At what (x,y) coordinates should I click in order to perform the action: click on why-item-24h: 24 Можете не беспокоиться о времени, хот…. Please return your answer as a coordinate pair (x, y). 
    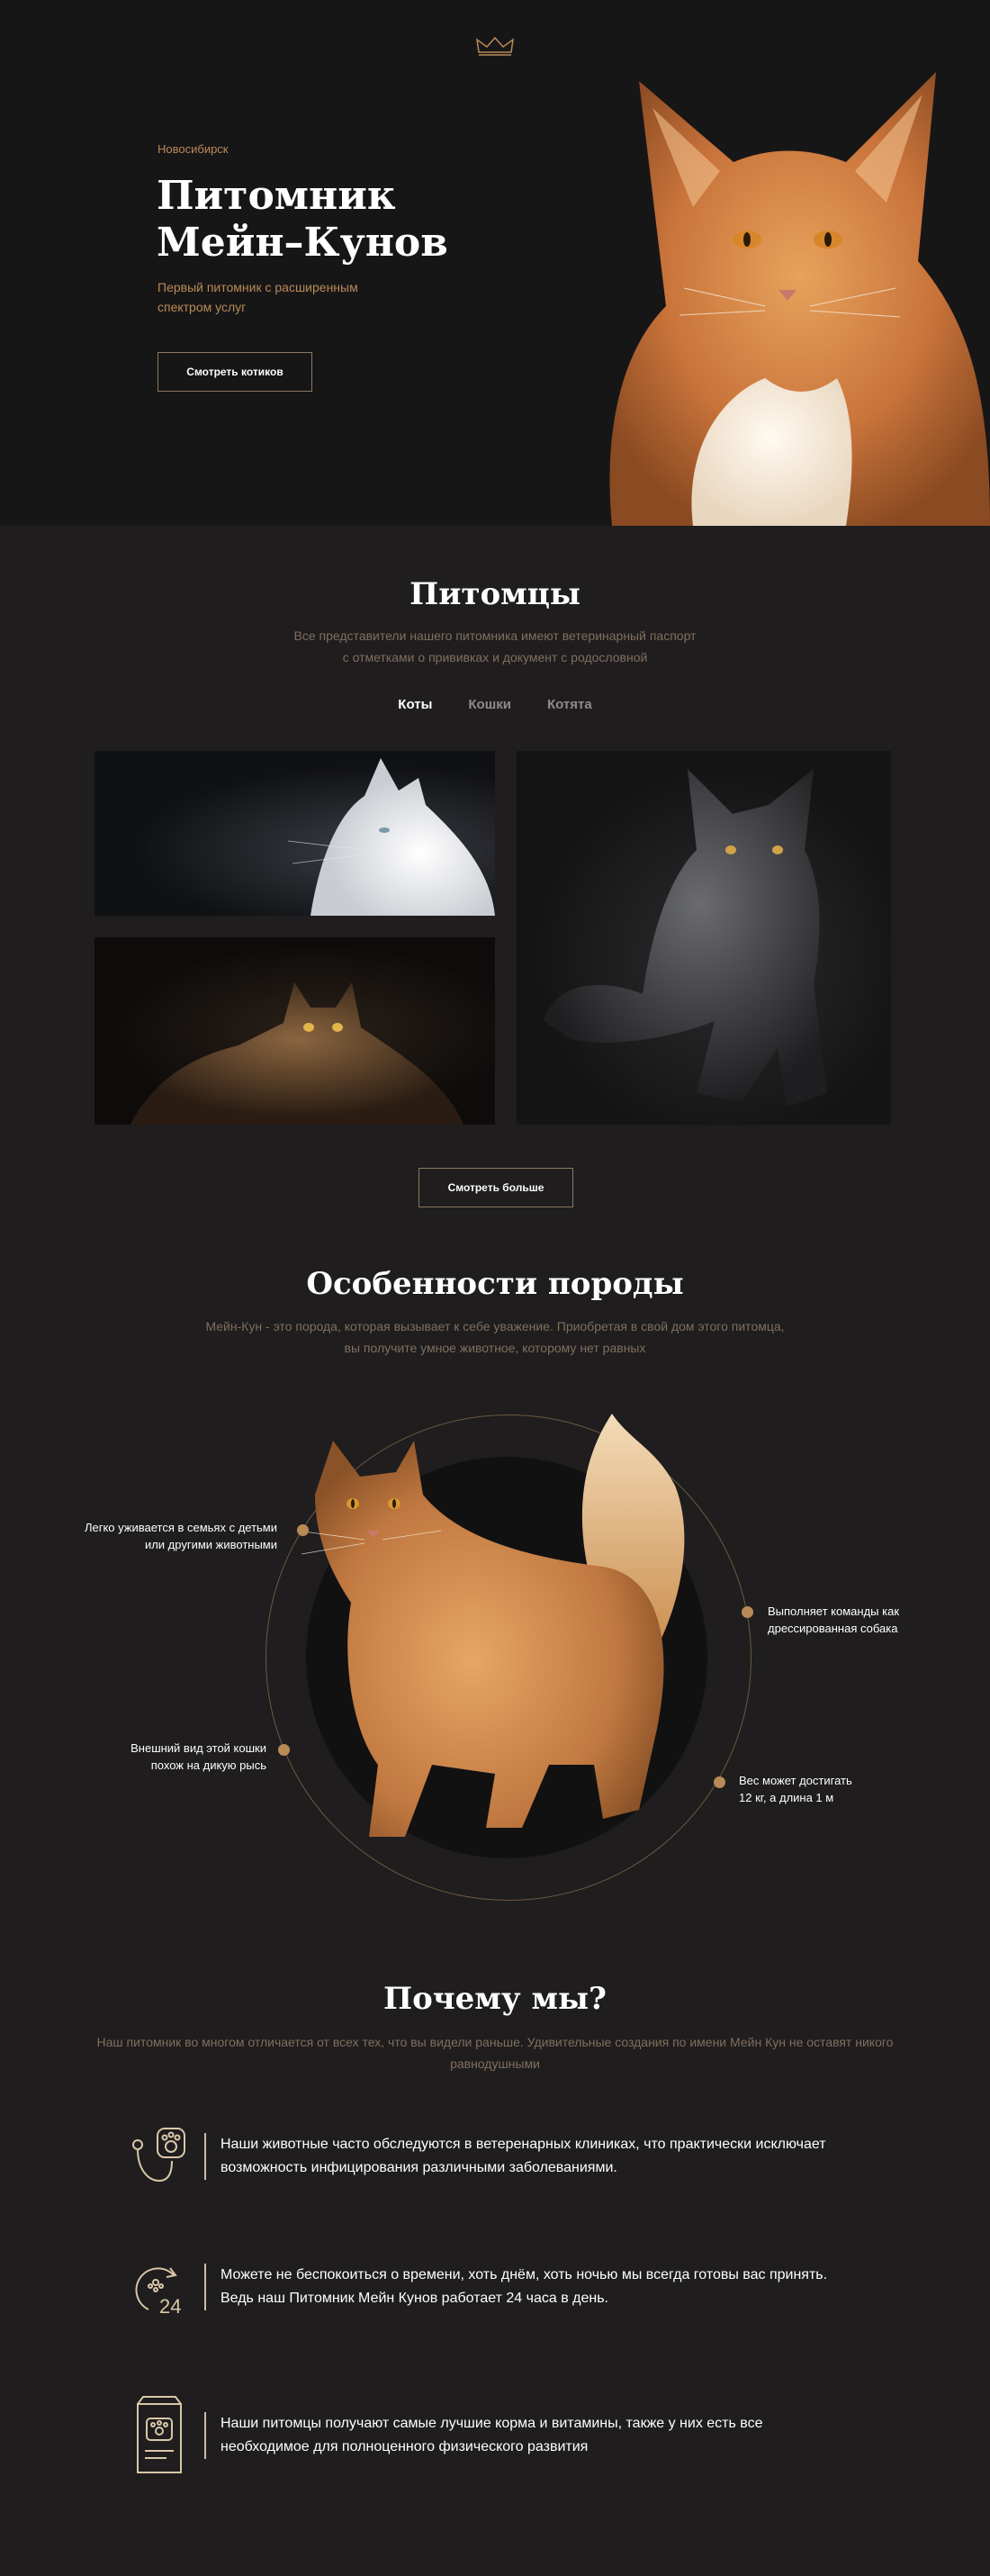
    Looking at the image, I should click on (481, 2286).